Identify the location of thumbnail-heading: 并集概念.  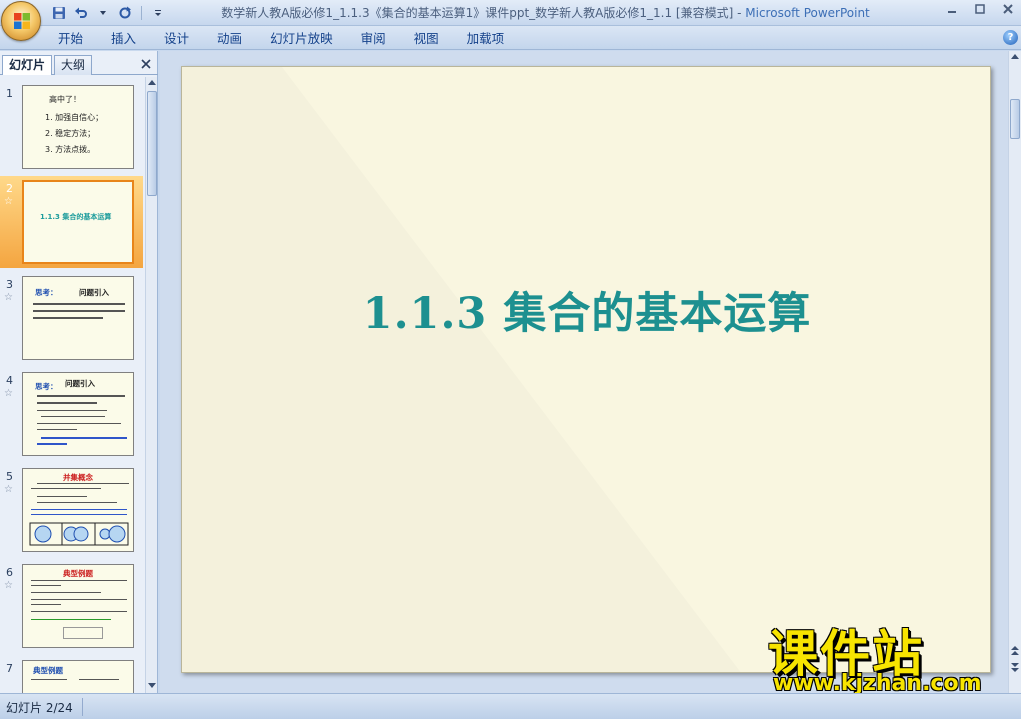
(78, 477).